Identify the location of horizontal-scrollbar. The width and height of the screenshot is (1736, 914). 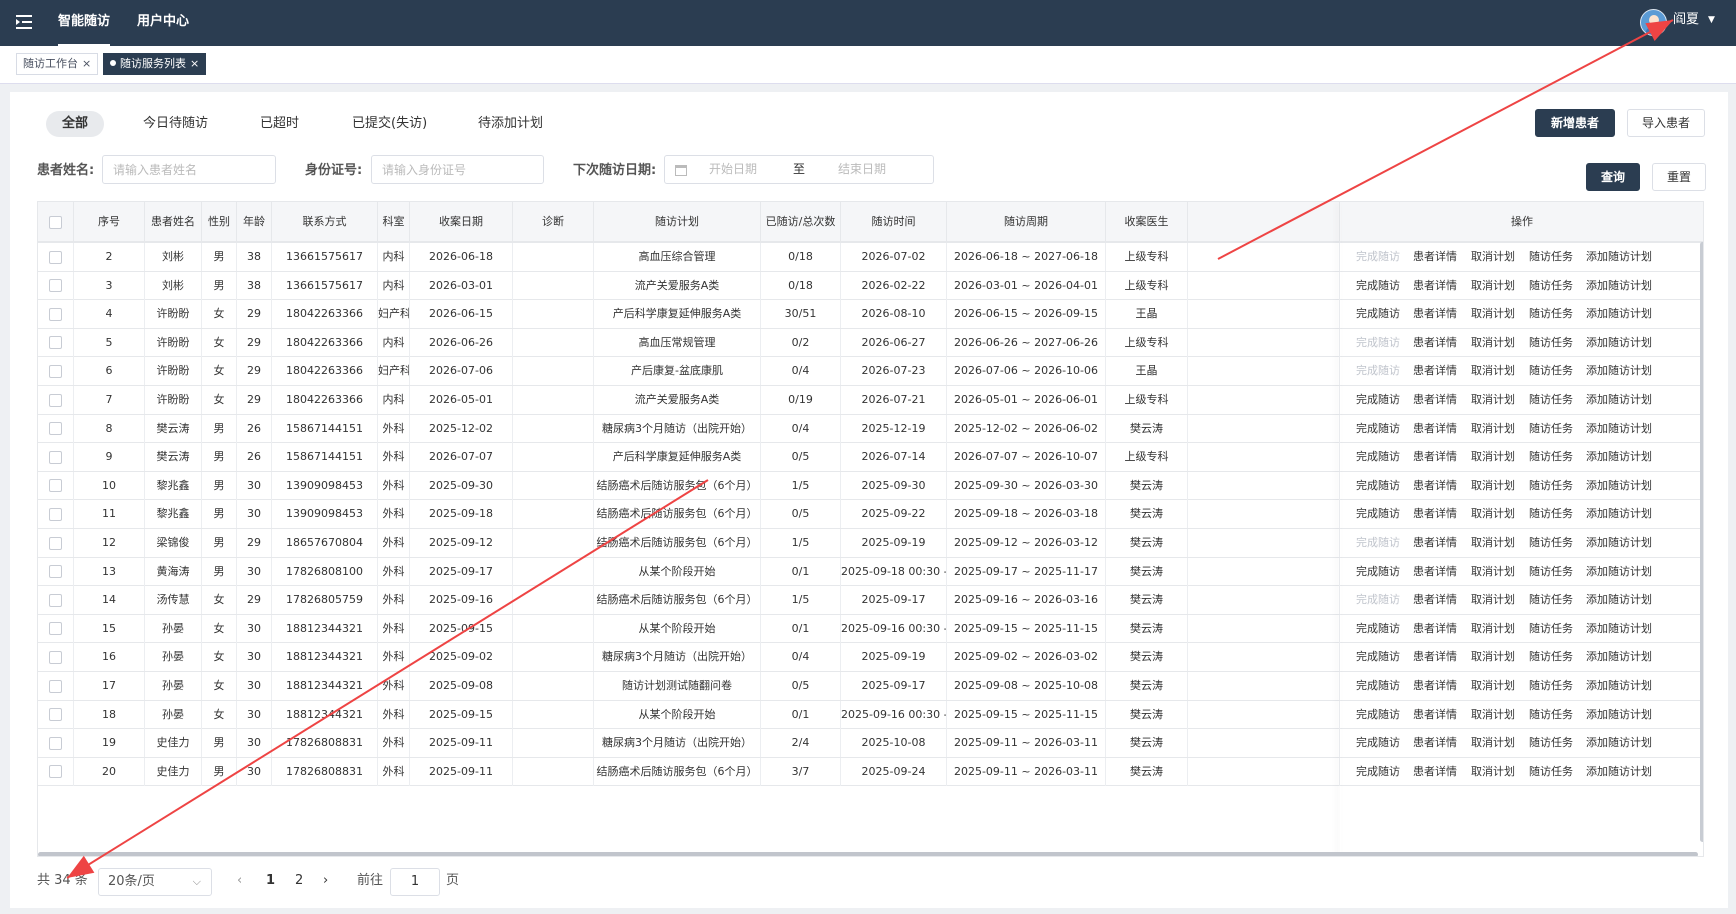
(868, 854).